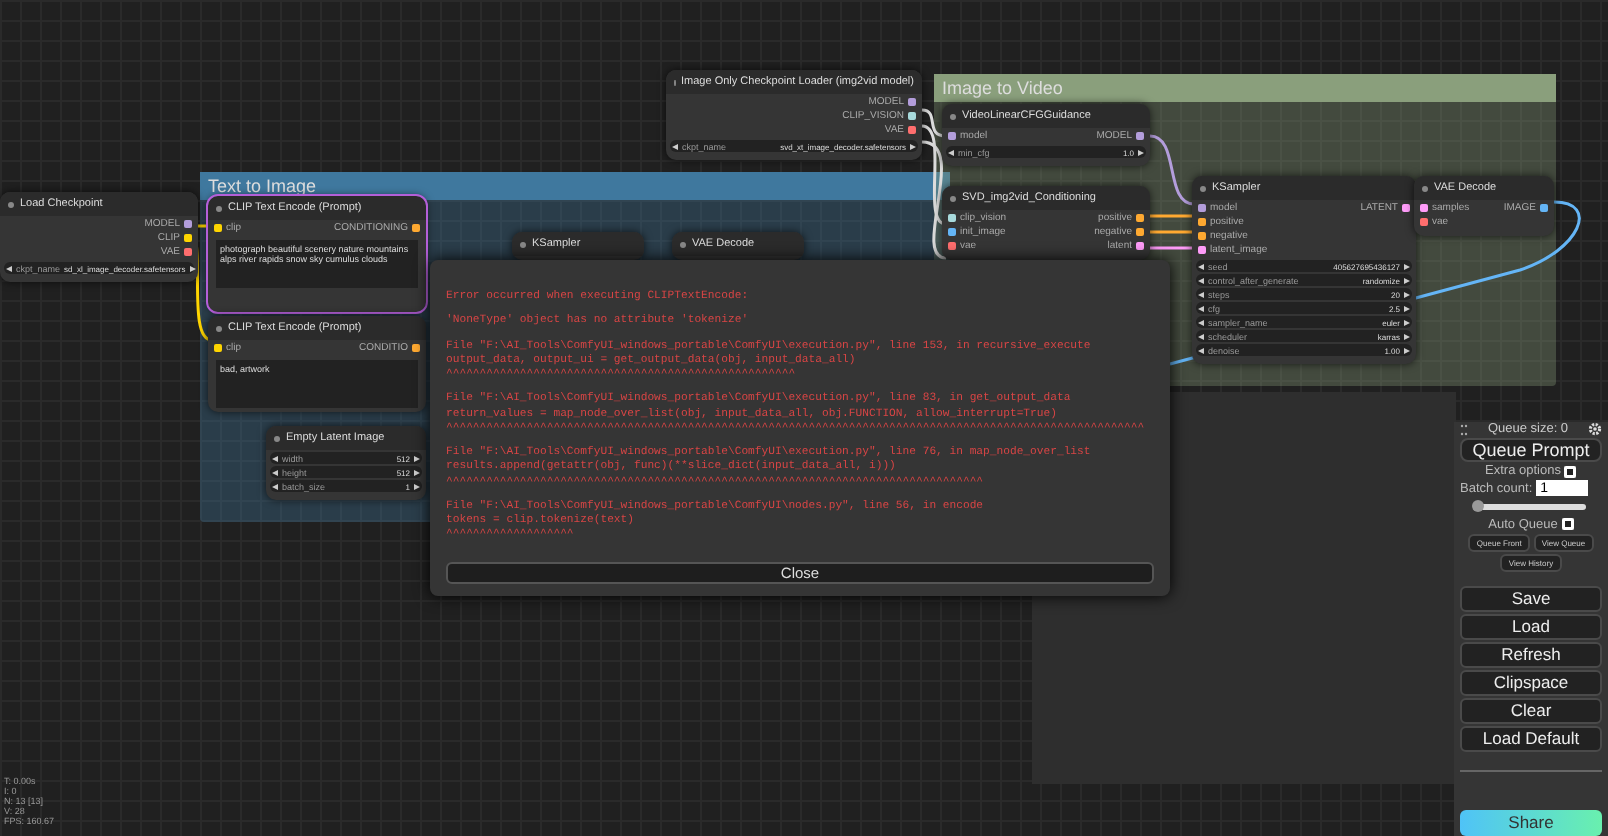  I want to click on settings-icon, so click(1594, 429).